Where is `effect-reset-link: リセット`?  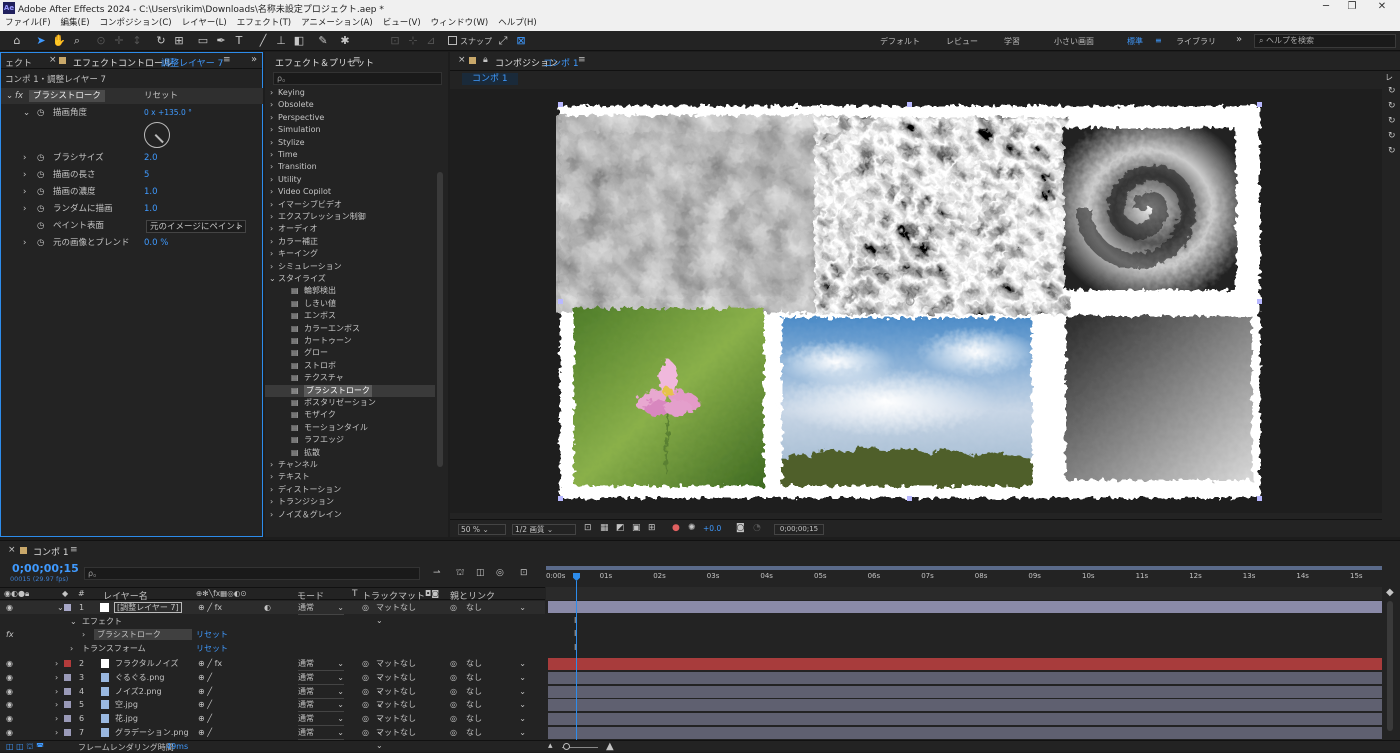
effect-reset-link: リセット is located at coordinates (212, 634).